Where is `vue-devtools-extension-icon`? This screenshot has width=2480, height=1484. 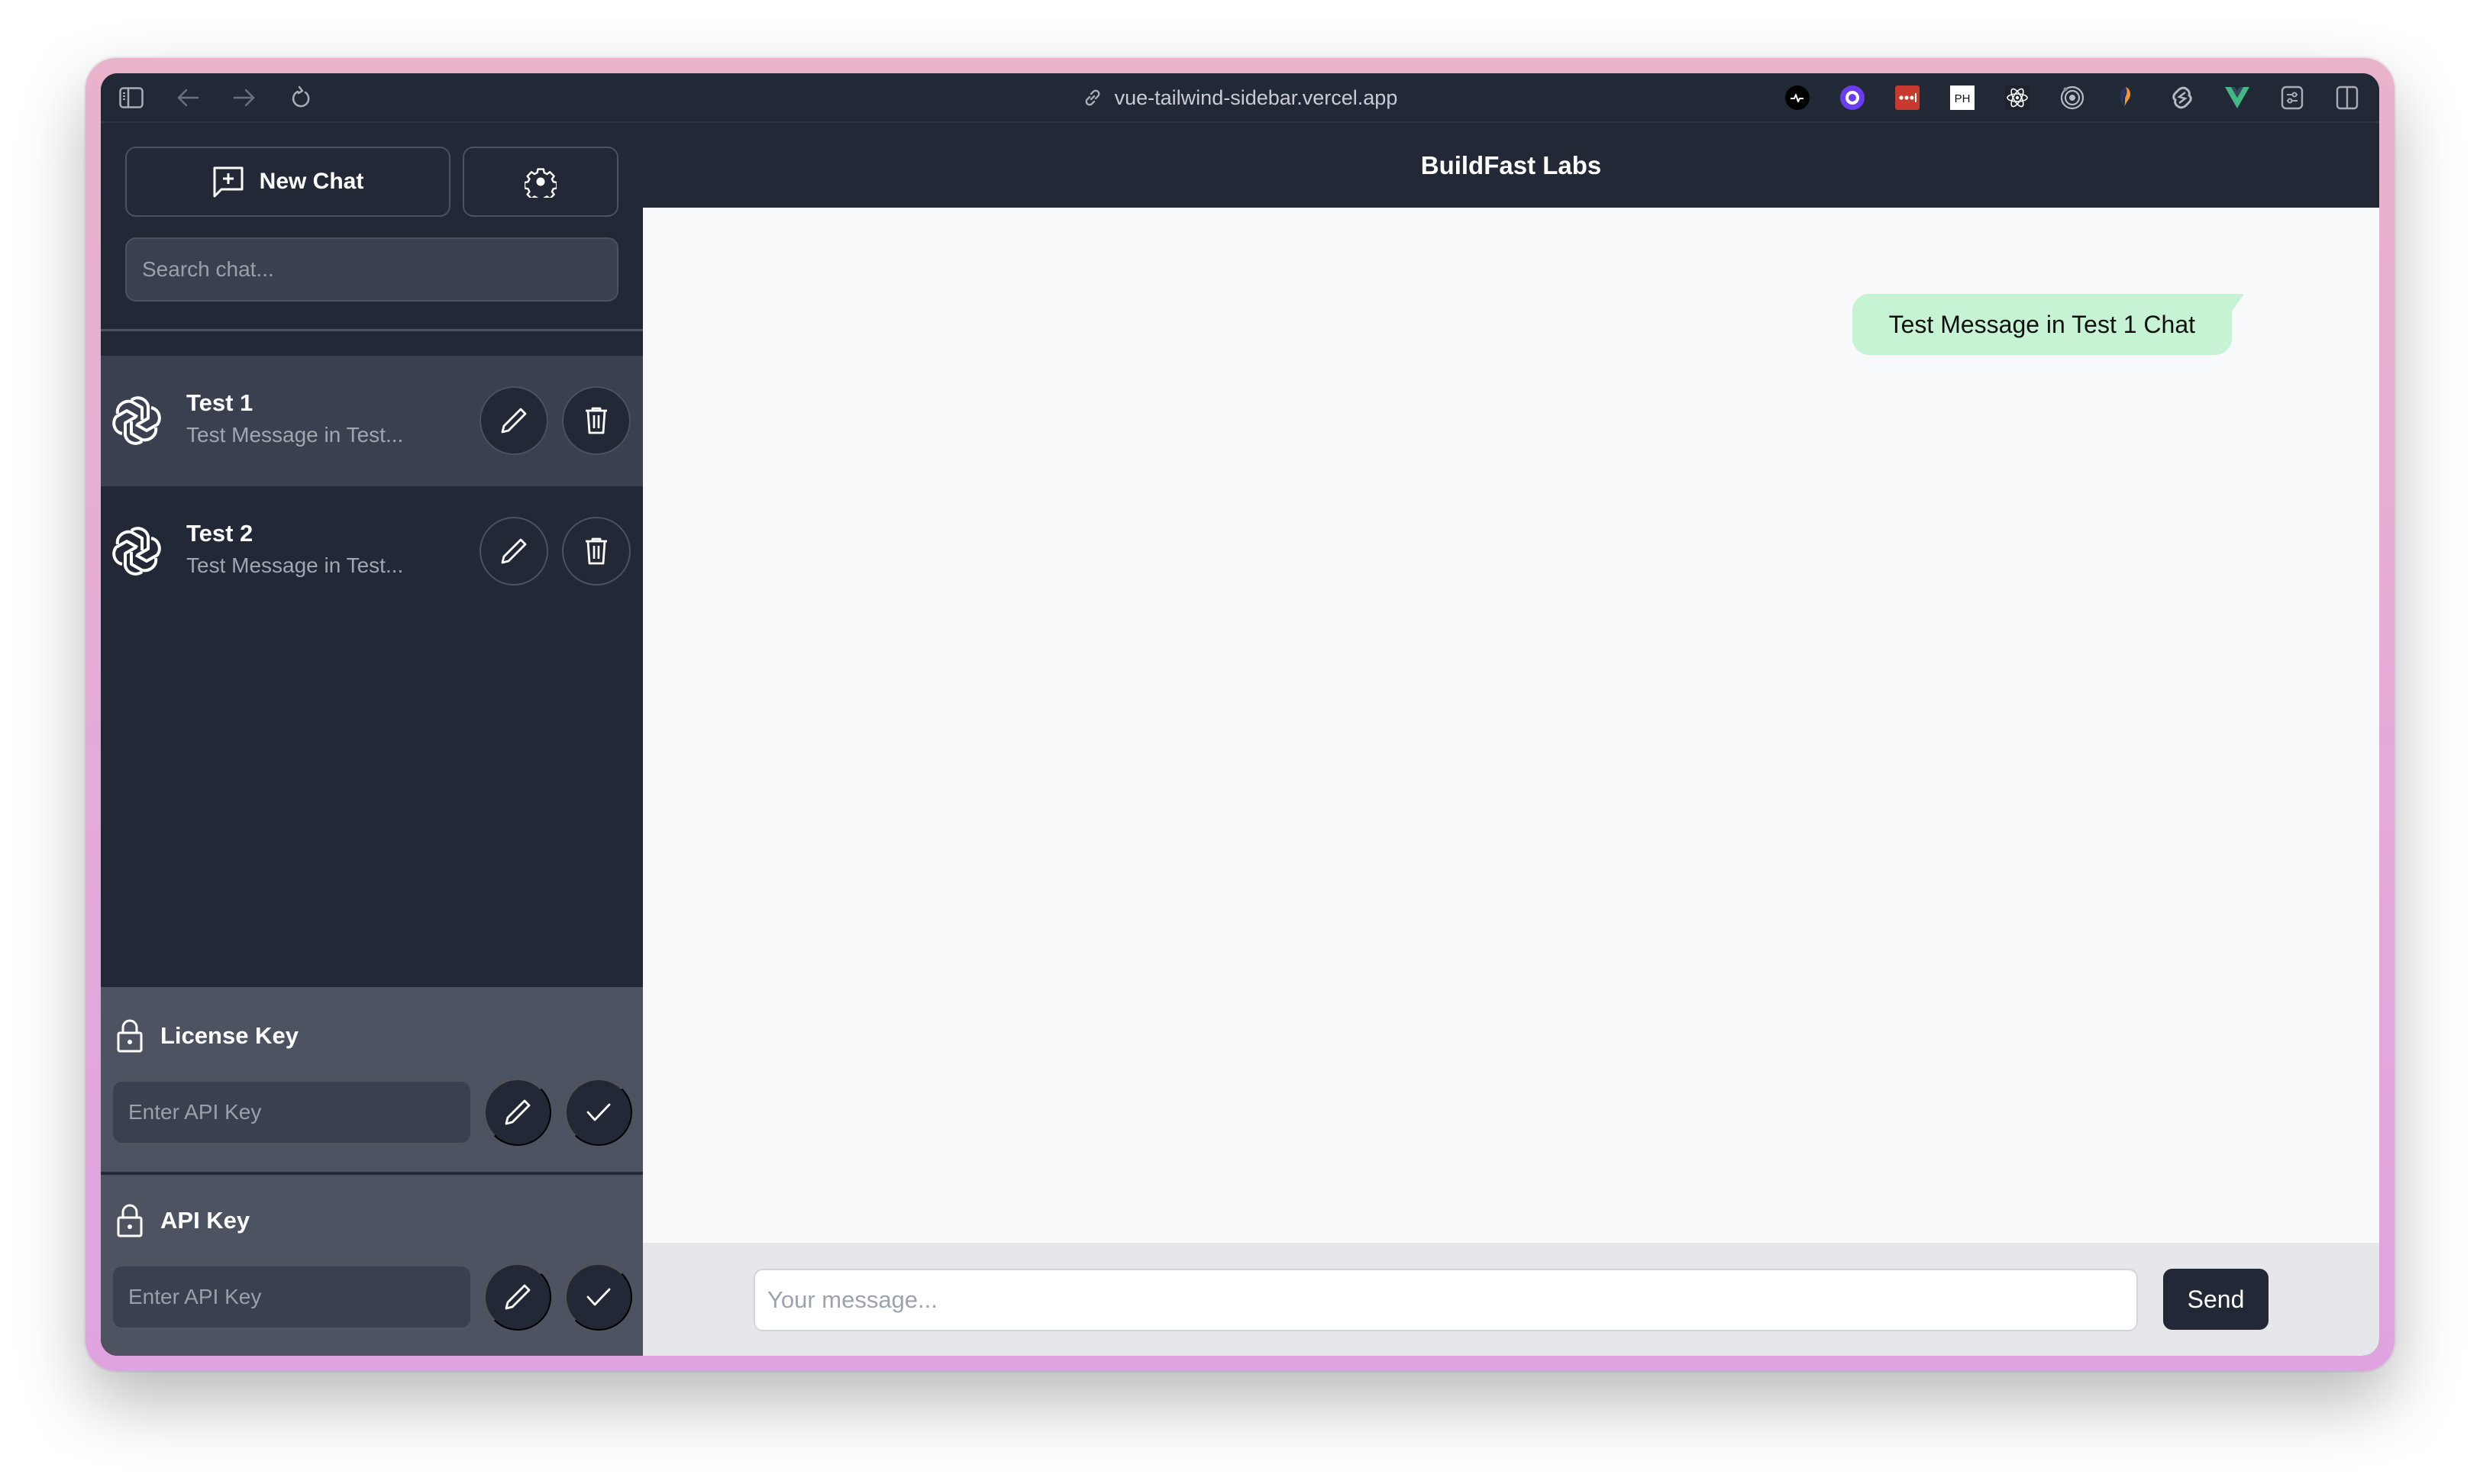 vue-devtools-extension-icon is located at coordinates (2237, 97).